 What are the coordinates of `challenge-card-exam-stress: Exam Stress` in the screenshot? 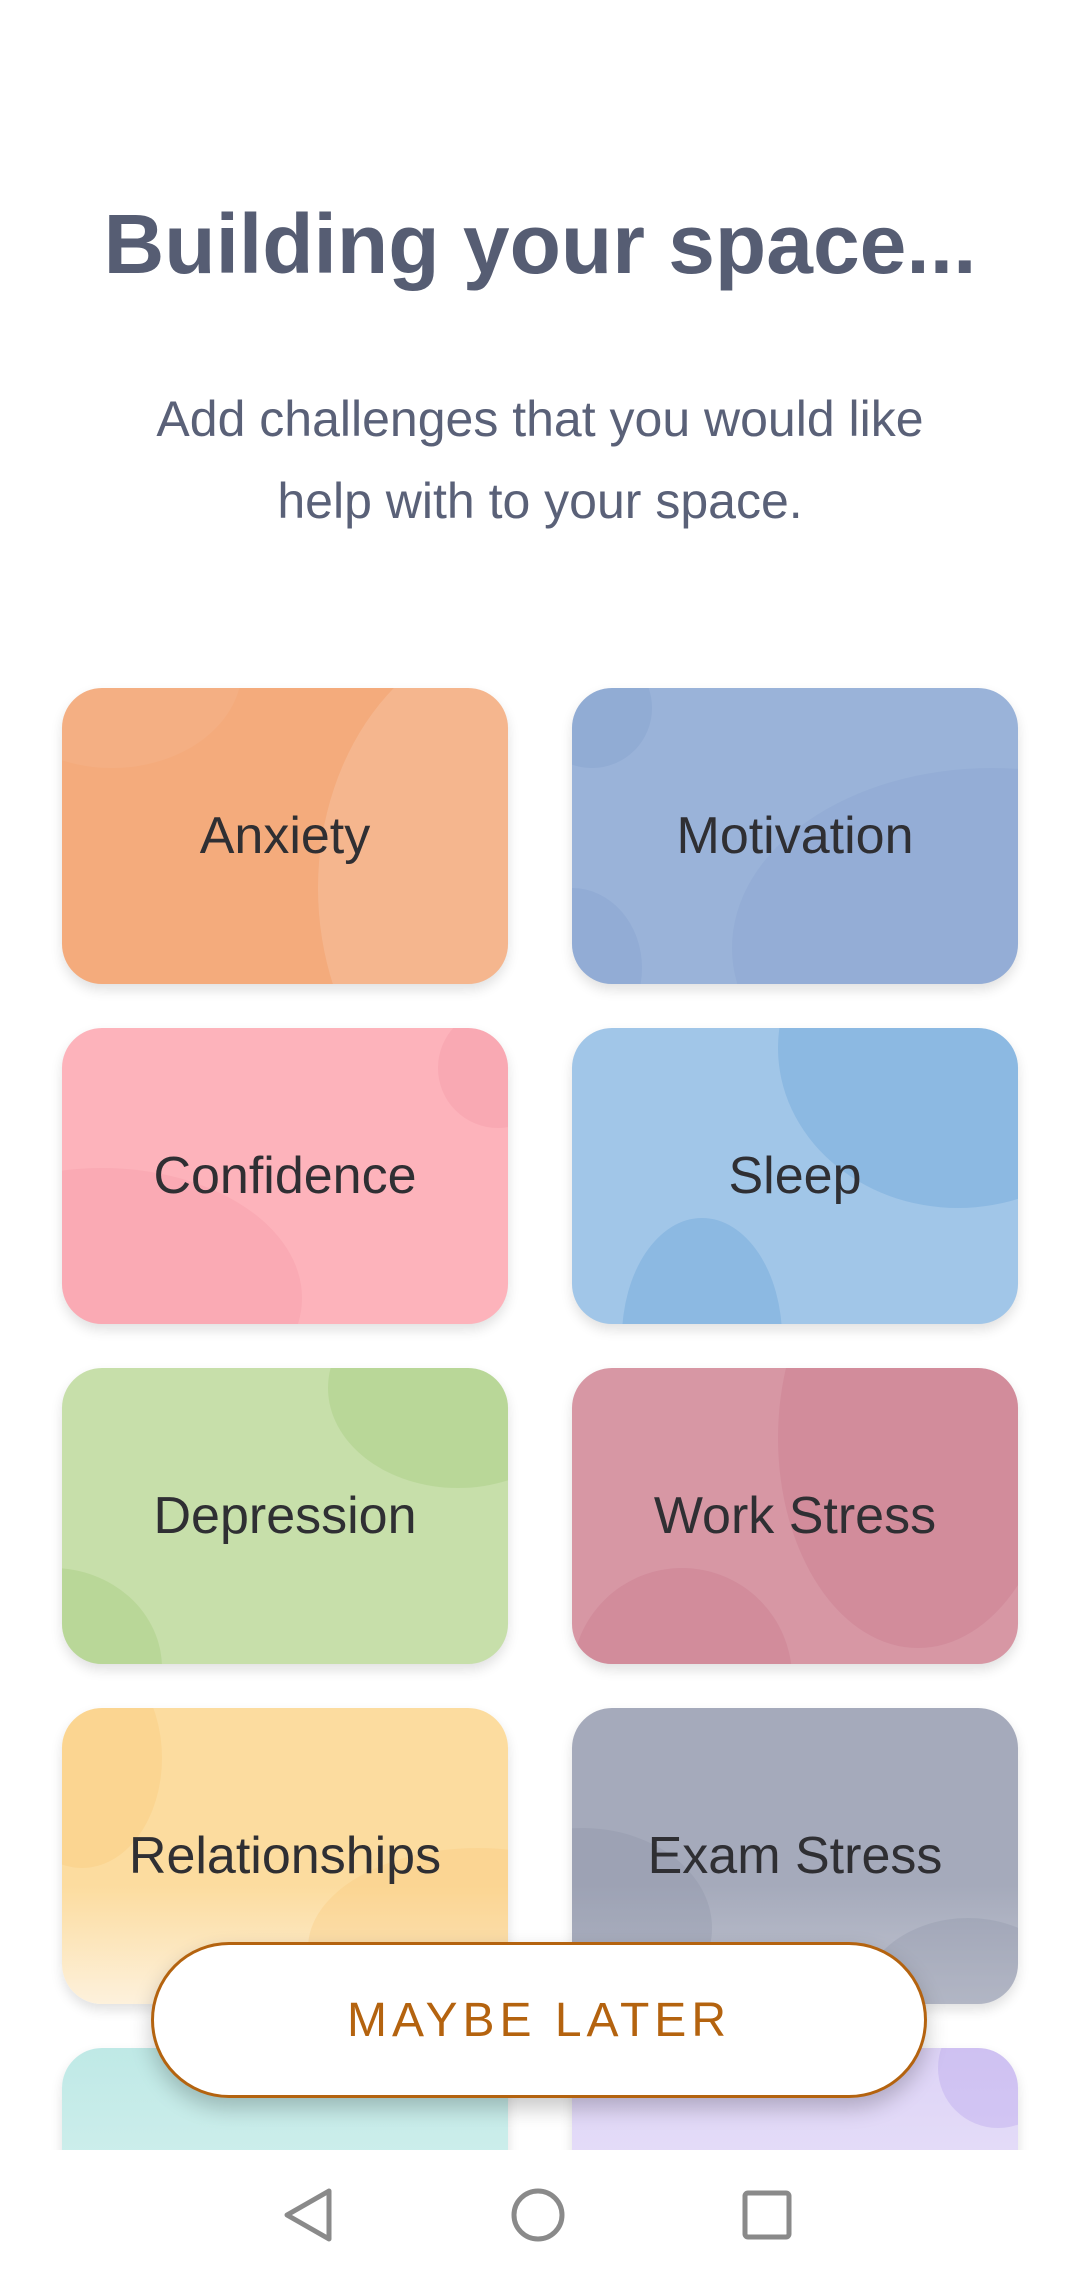 It's located at (795, 1856).